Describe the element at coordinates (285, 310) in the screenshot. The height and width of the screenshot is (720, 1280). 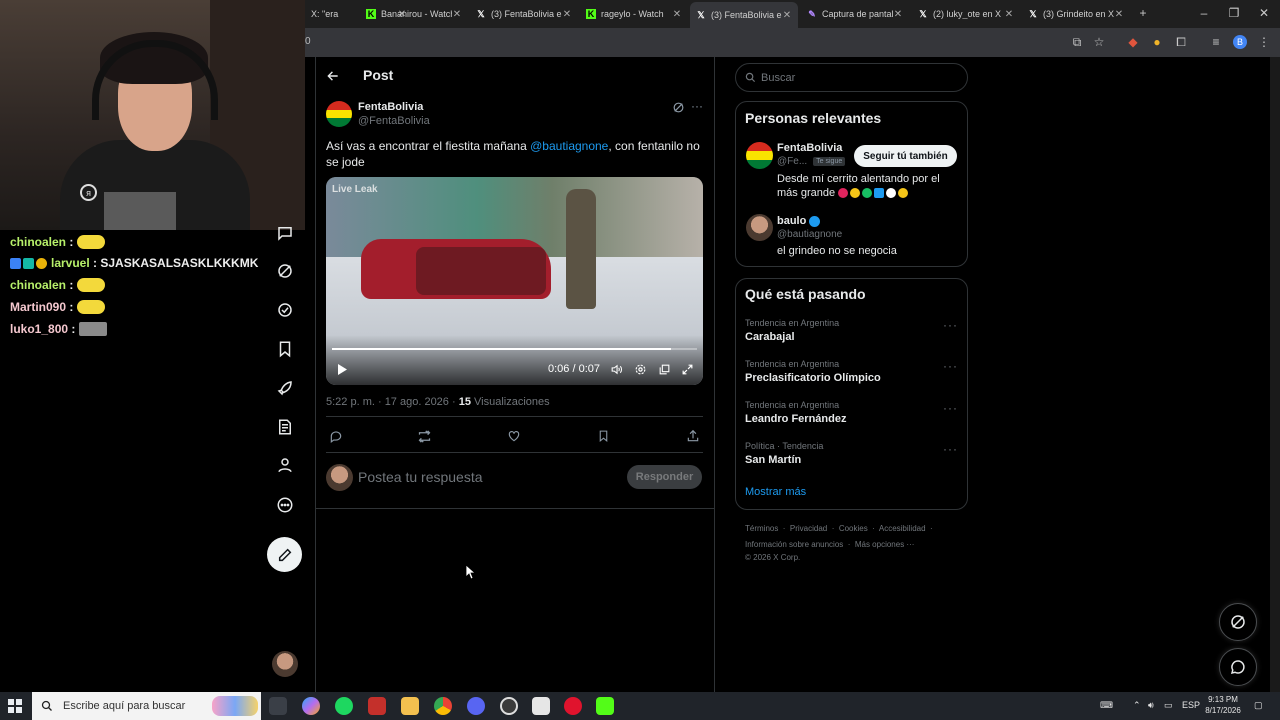
I see `verified-orgs-icon` at that location.